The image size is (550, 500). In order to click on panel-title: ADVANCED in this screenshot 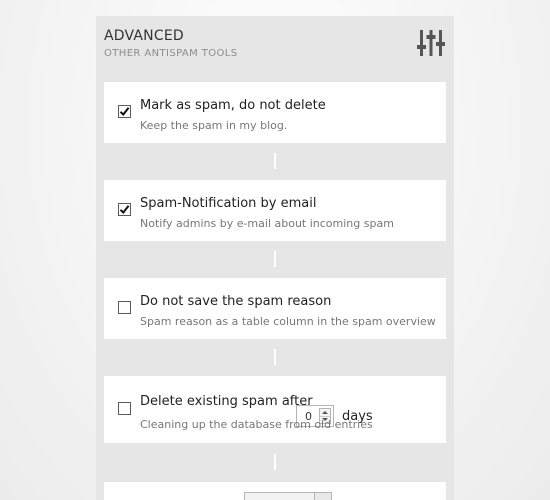, I will do `click(144, 36)`.